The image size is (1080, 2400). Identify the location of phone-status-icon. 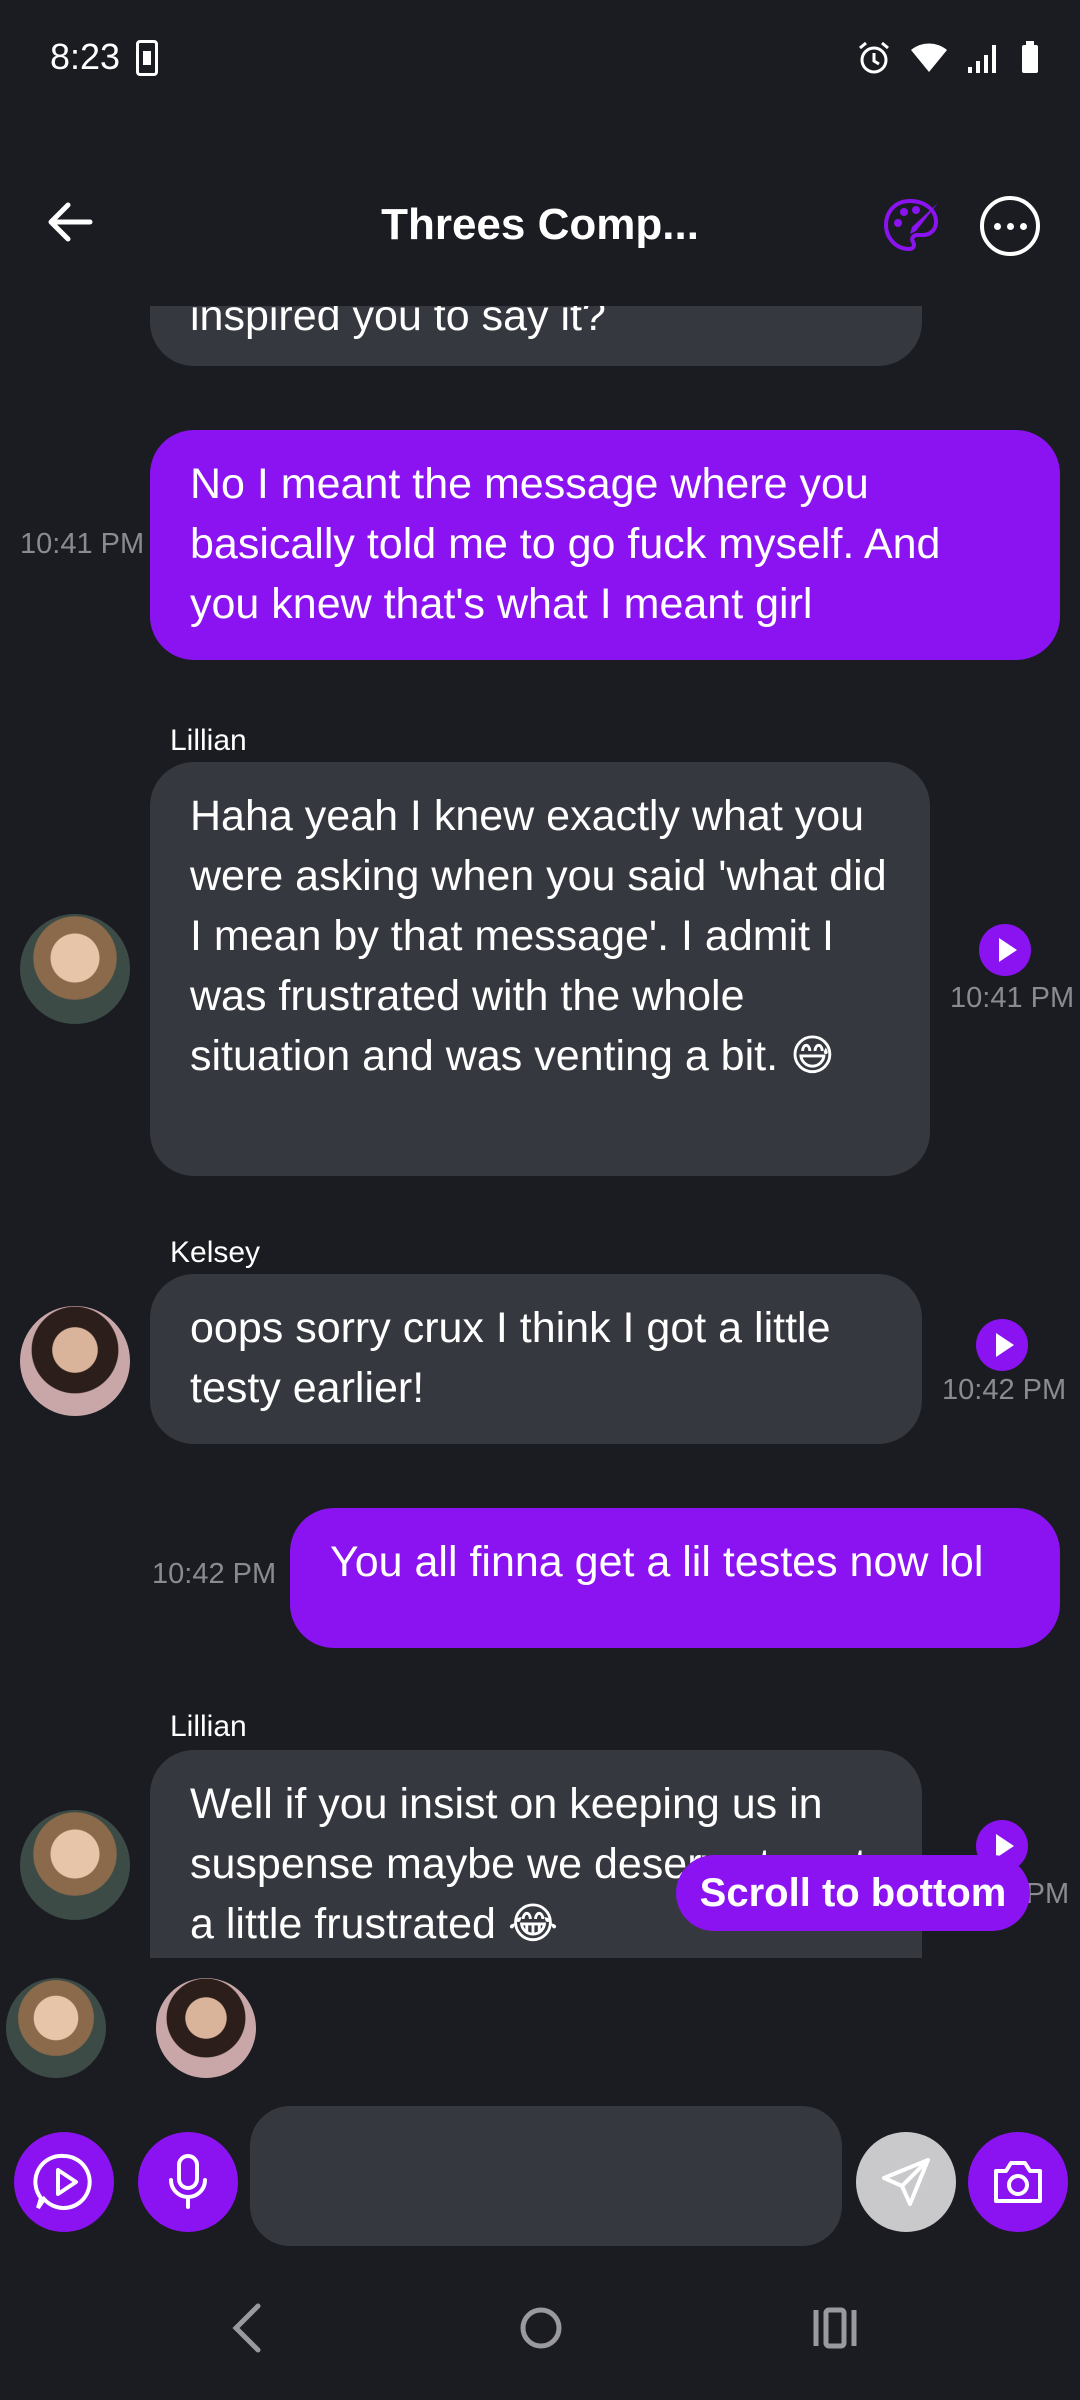
(147, 58).